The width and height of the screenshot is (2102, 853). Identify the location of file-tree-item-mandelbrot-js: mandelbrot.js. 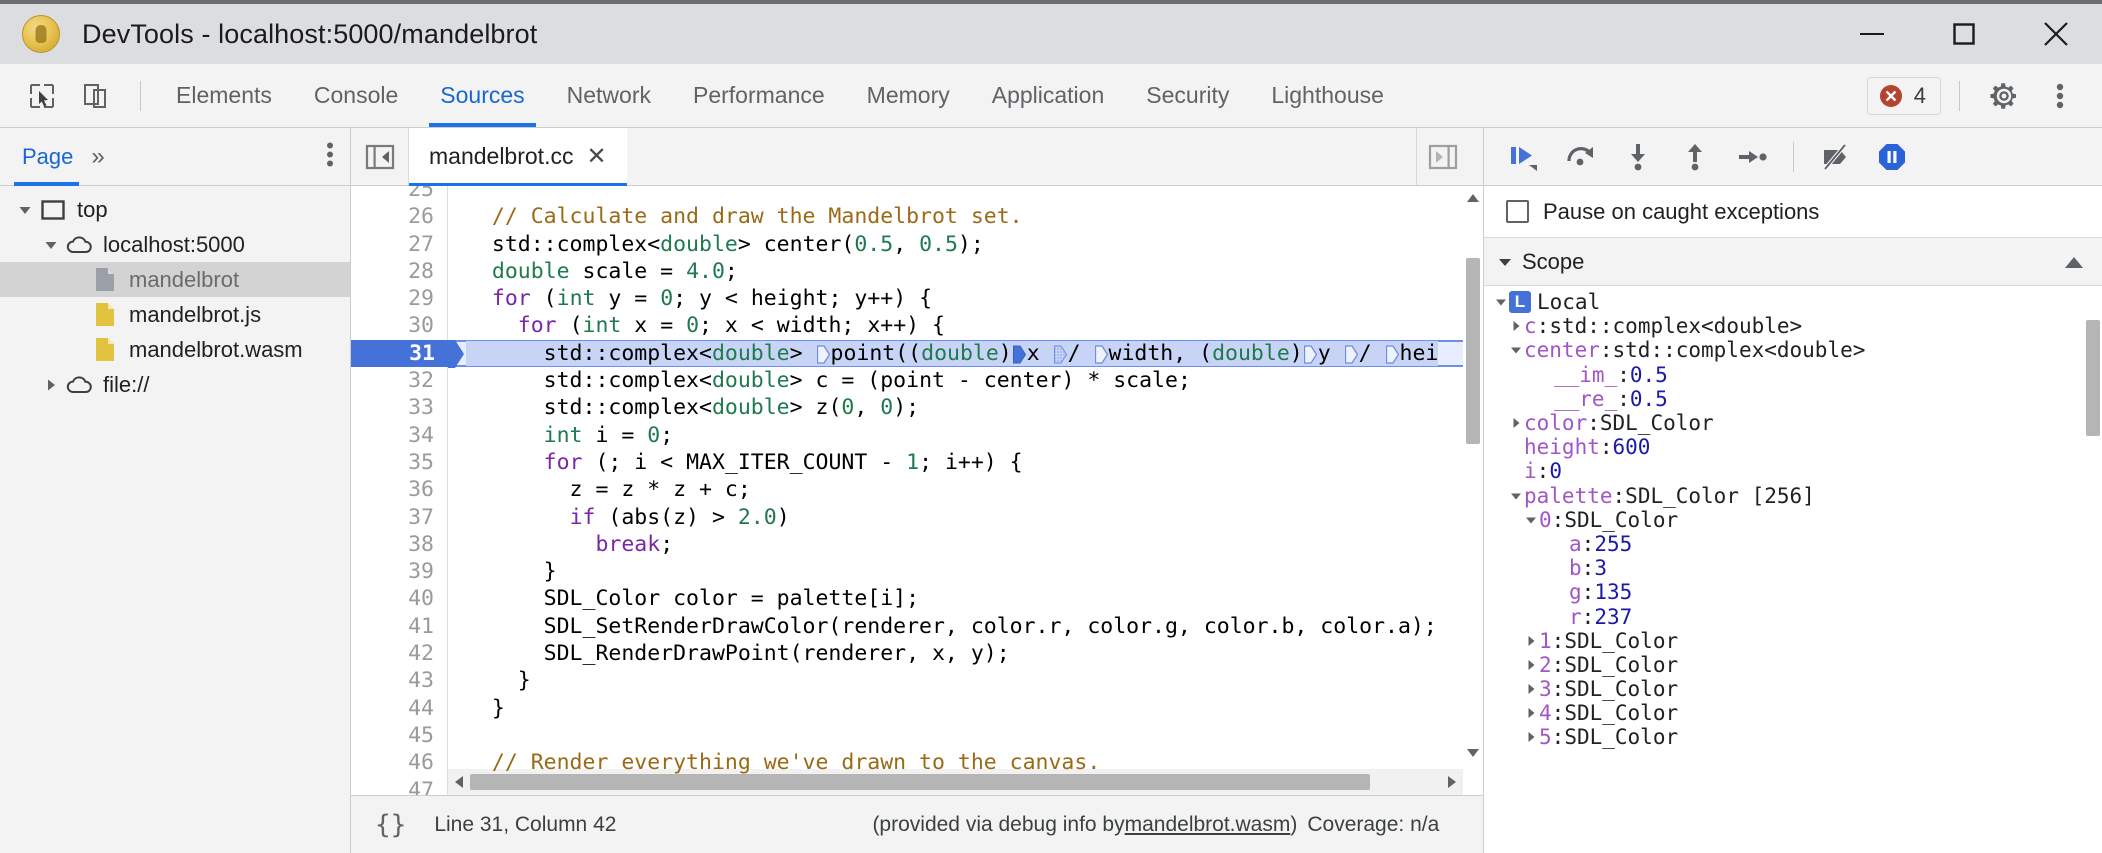
(175, 314).